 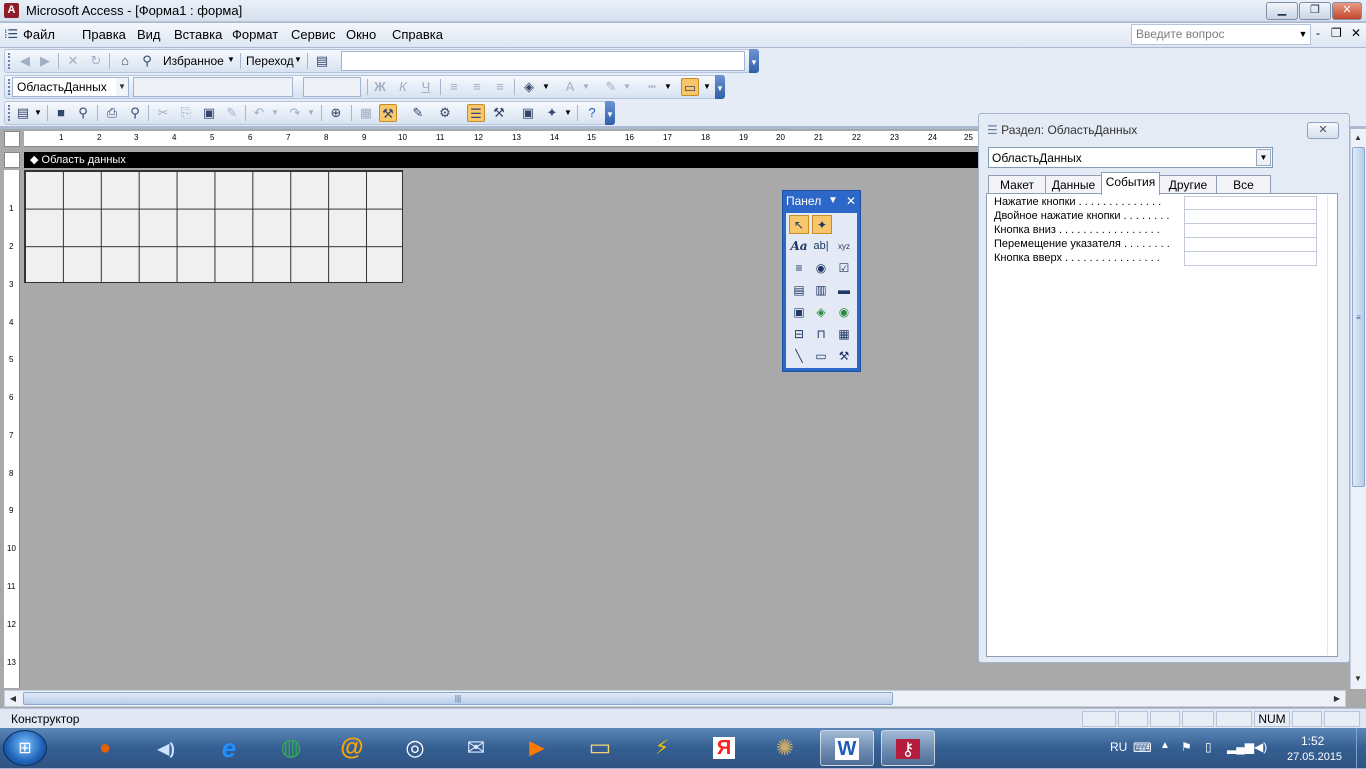 I want to click on property-sheet-close-button: ✕, so click(x=1323, y=130).